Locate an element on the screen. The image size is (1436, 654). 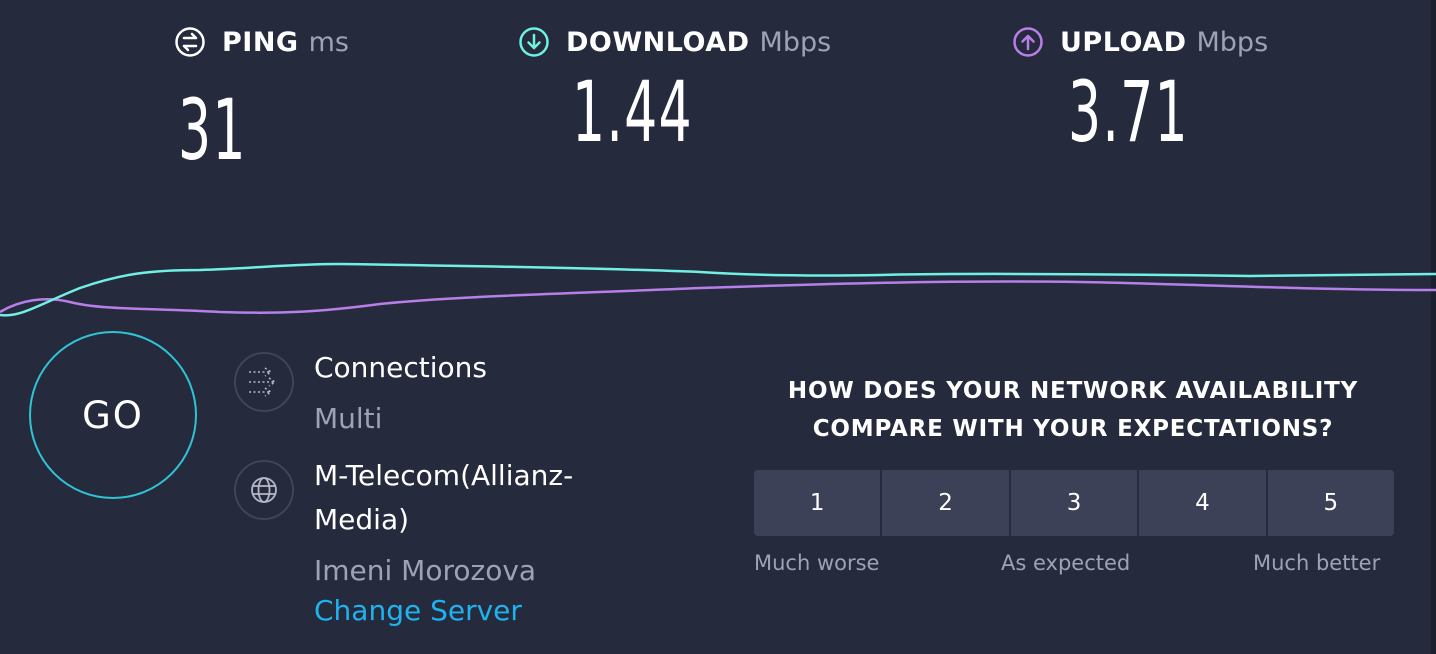
rating-option-1: 1 is located at coordinates (818, 503).